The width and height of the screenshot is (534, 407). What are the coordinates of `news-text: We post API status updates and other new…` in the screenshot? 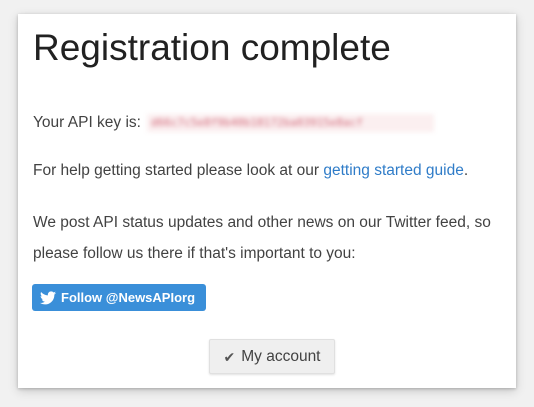 It's located at (262, 238).